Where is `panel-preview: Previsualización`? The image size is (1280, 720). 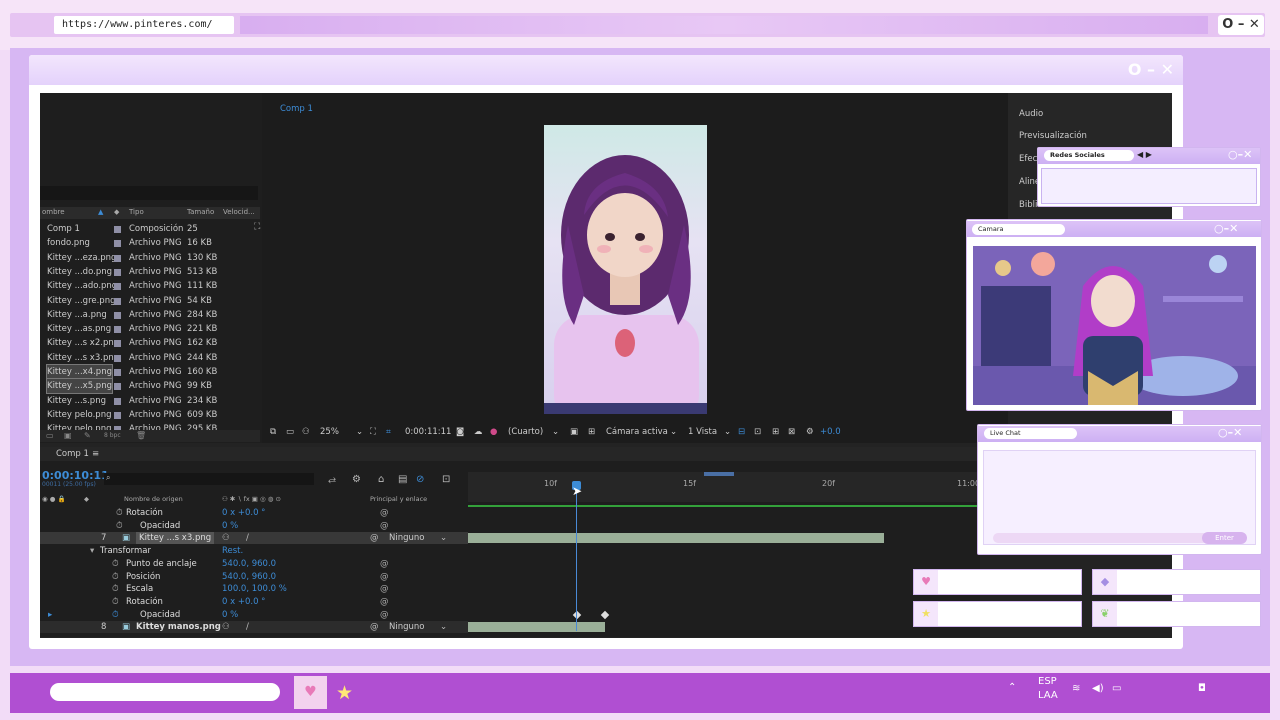
panel-preview: Previsualización is located at coordinates (1053, 136).